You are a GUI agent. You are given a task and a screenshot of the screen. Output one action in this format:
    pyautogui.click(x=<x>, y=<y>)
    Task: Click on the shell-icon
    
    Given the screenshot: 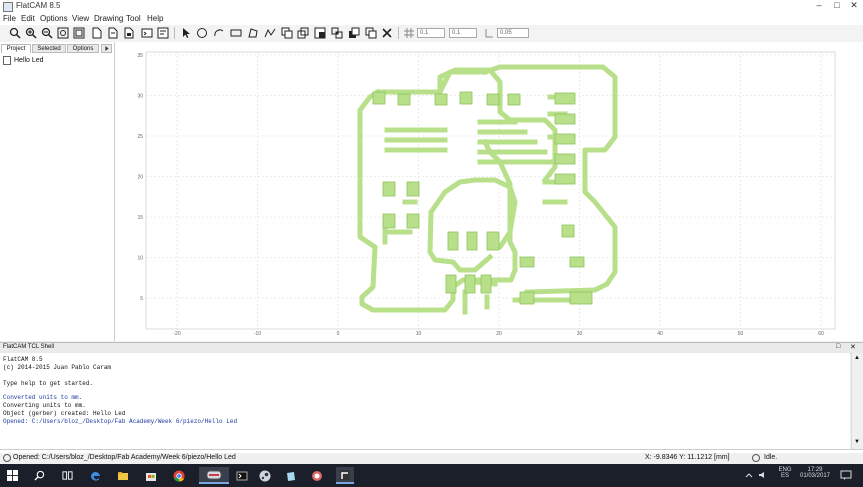 What is the action you would take?
    pyautogui.click(x=147, y=33)
    